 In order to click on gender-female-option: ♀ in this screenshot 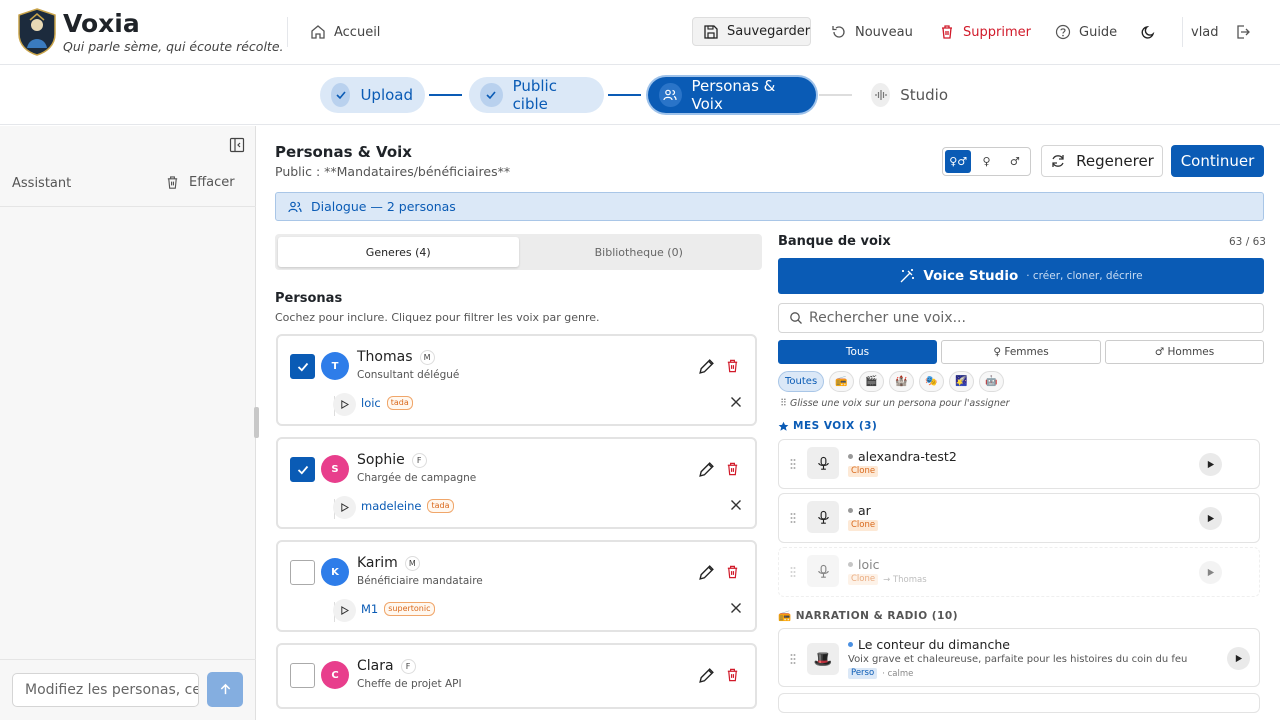, I will do `click(986, 161)`.